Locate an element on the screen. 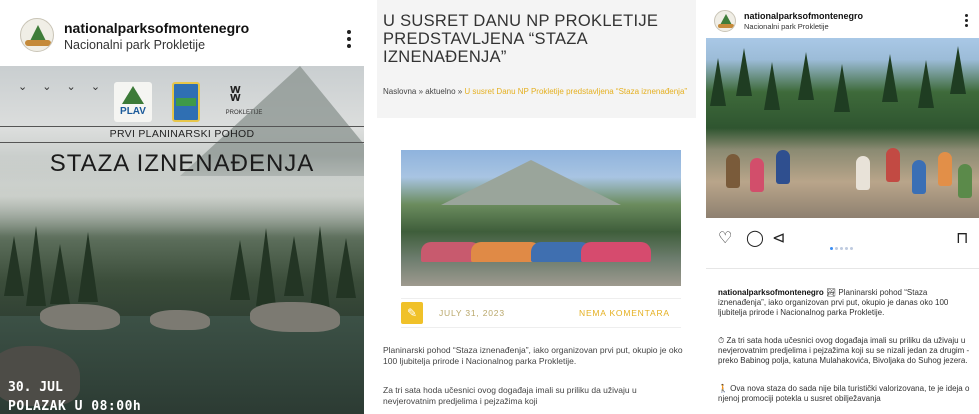 The width and height of the screenshot is (979, 414). poster-title: STAZA IZNENAĐENJA is located at coordinates (182, 163).